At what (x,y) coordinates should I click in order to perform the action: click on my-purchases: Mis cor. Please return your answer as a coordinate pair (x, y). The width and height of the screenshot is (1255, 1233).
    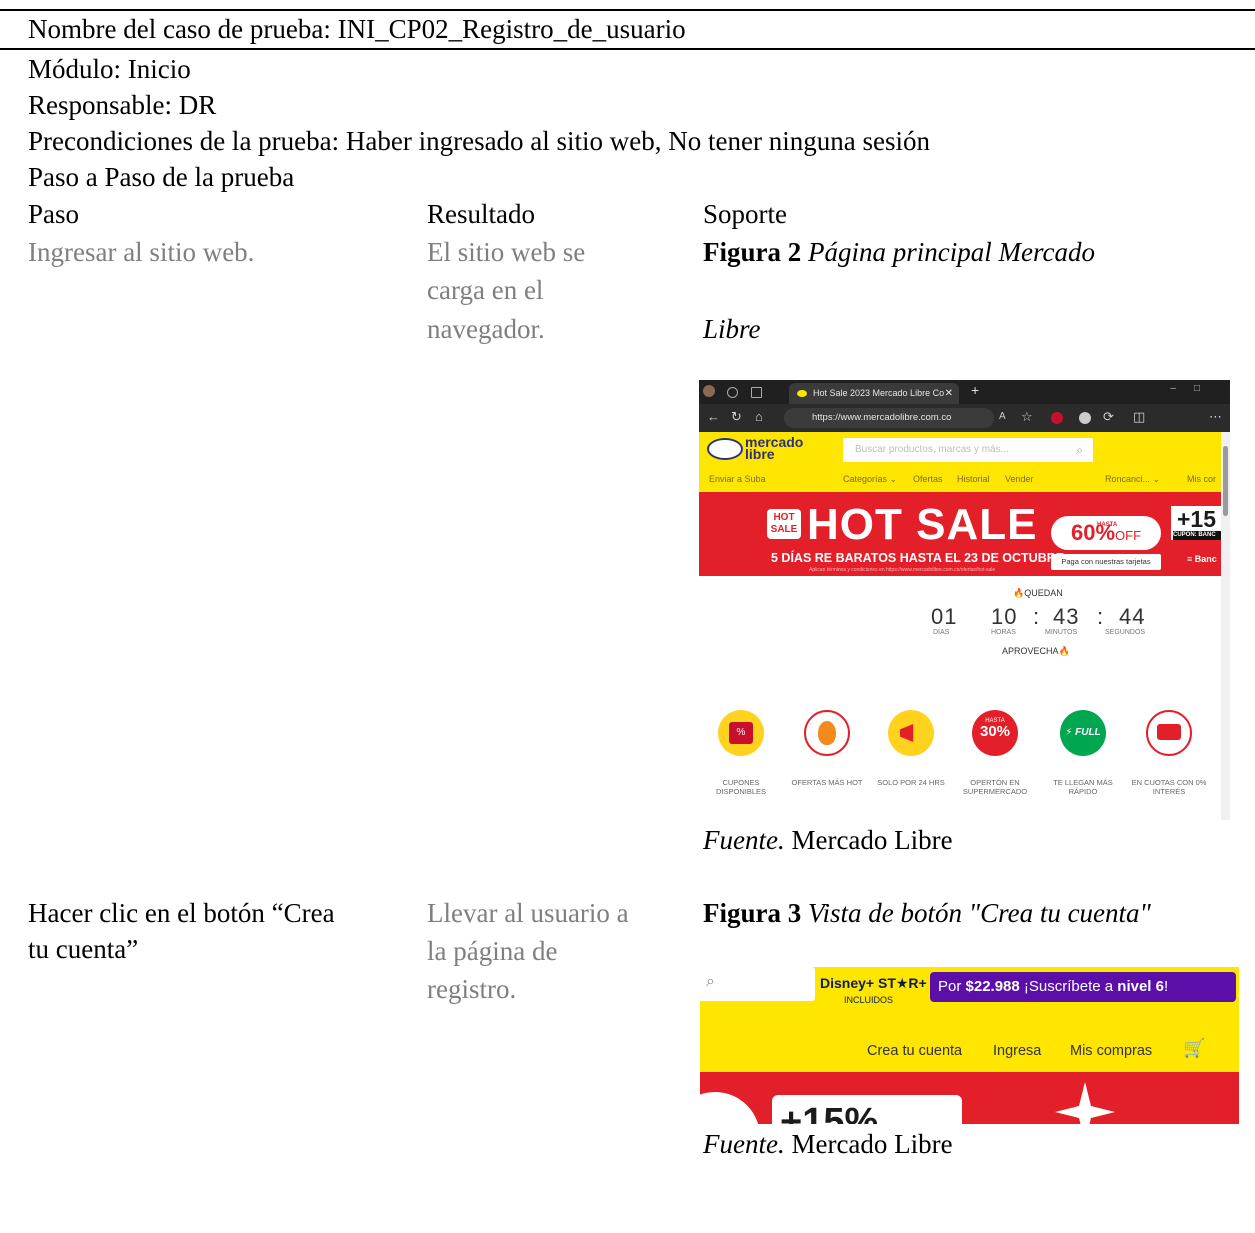
    Looking at the image, I should click on (1201, 479).